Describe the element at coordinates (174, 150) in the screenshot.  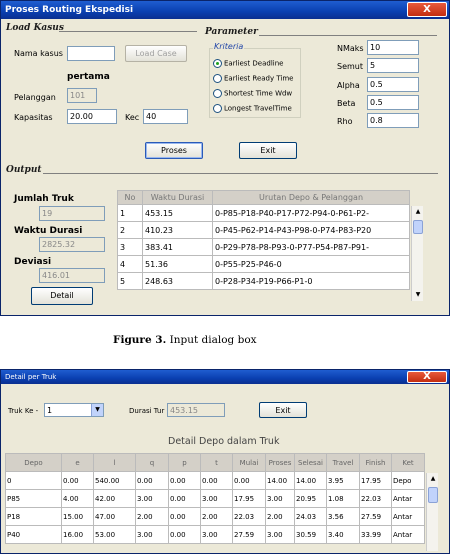
I see `proses-button: Proses` at that location.